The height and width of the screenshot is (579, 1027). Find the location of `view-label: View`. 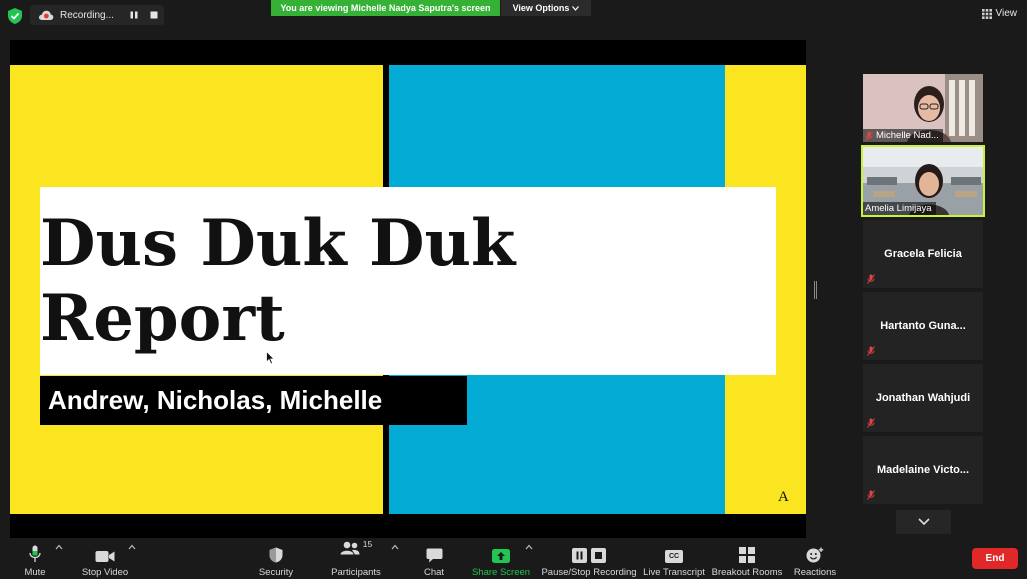

view-label: View is located at coordinates (1006, 13).